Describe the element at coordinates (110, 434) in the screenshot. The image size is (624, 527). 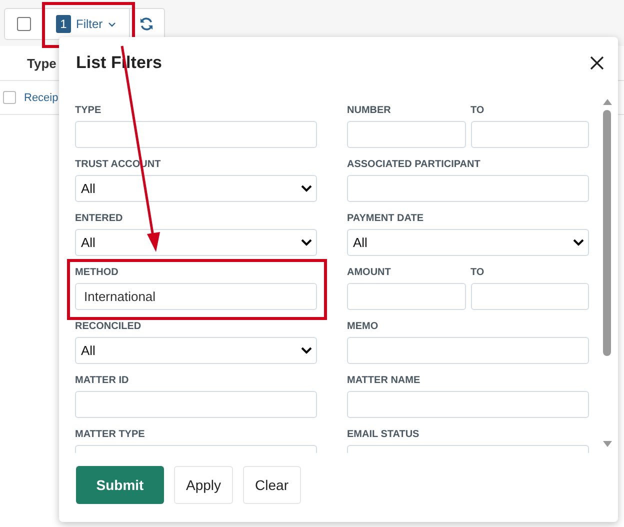
I see `field-label: MATTER TYPE` at that location.